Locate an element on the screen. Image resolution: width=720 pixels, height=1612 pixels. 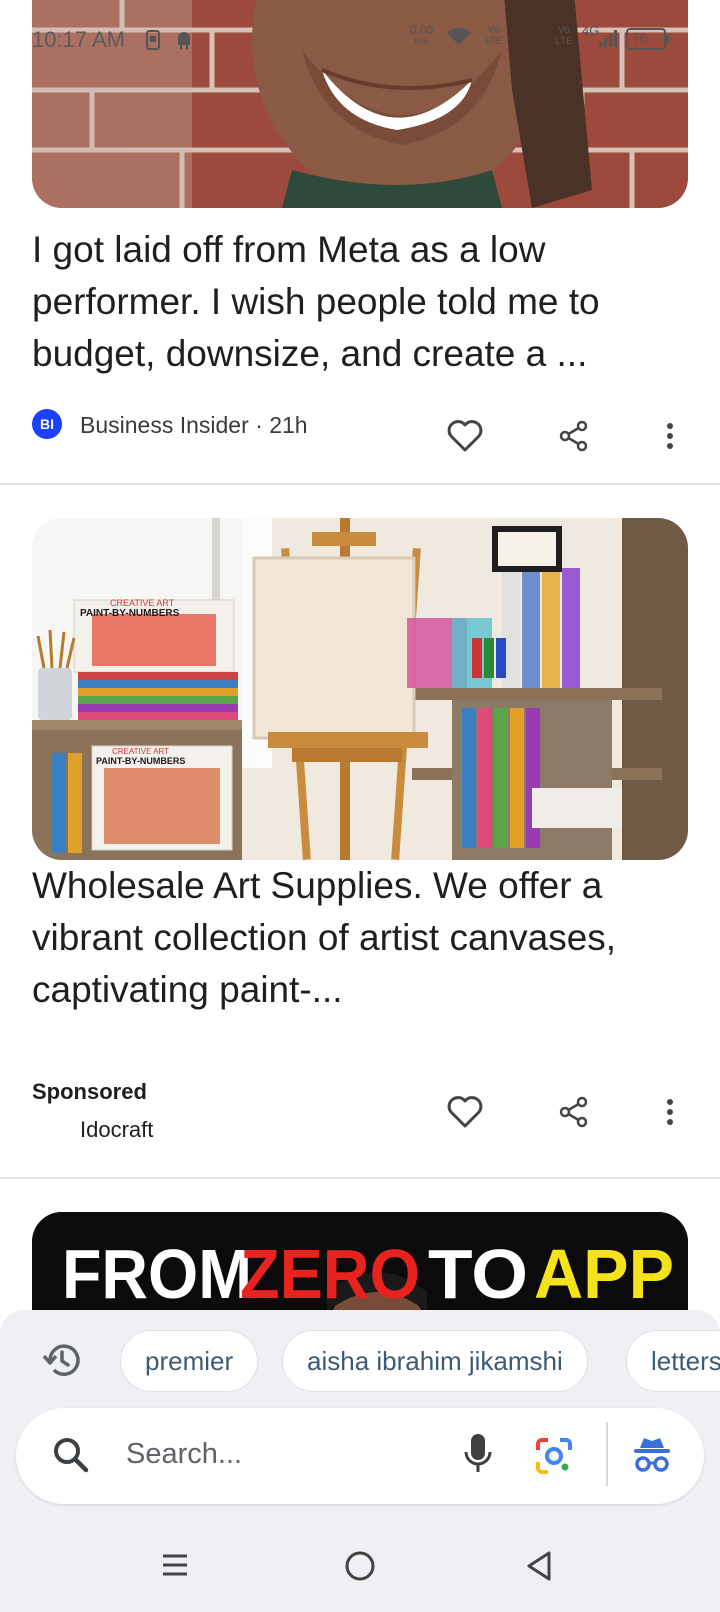
box-label-4: PAINT-BY-NUMBERS is located at coordinates (140, 761).